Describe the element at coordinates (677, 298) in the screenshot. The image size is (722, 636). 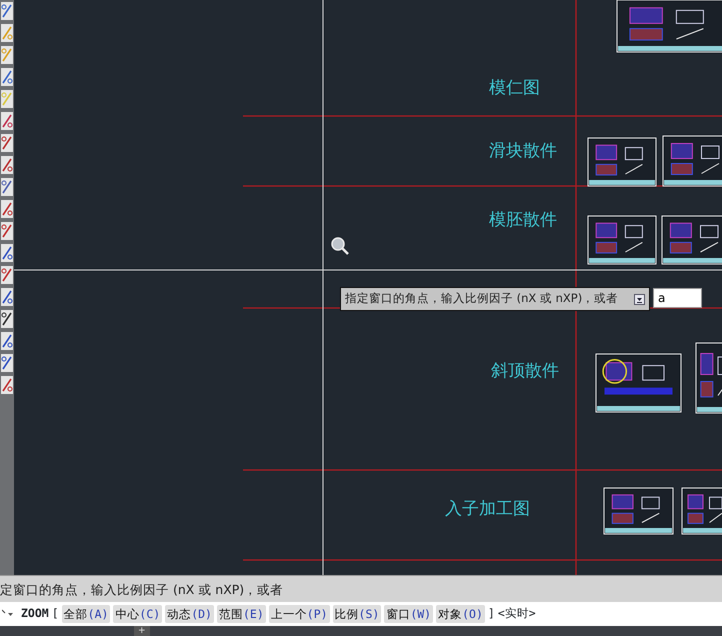
I see `dynamic-input-field: a` at that location.